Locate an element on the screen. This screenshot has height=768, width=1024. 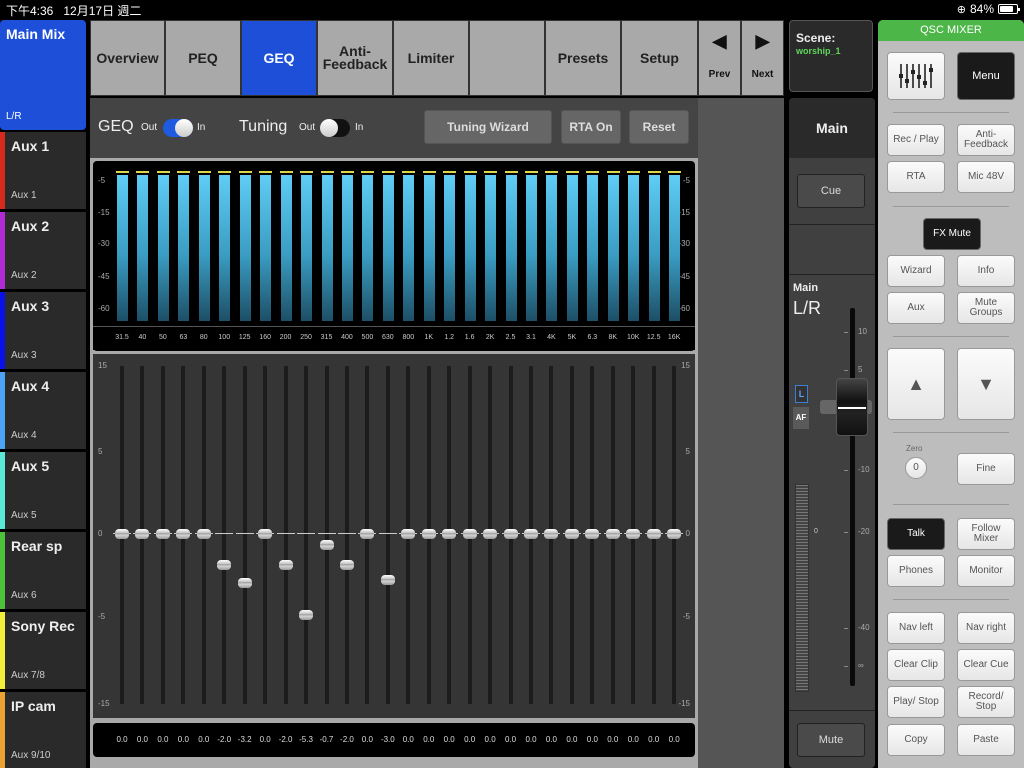
channel-color-stripe is located at coordinates (2, 250).